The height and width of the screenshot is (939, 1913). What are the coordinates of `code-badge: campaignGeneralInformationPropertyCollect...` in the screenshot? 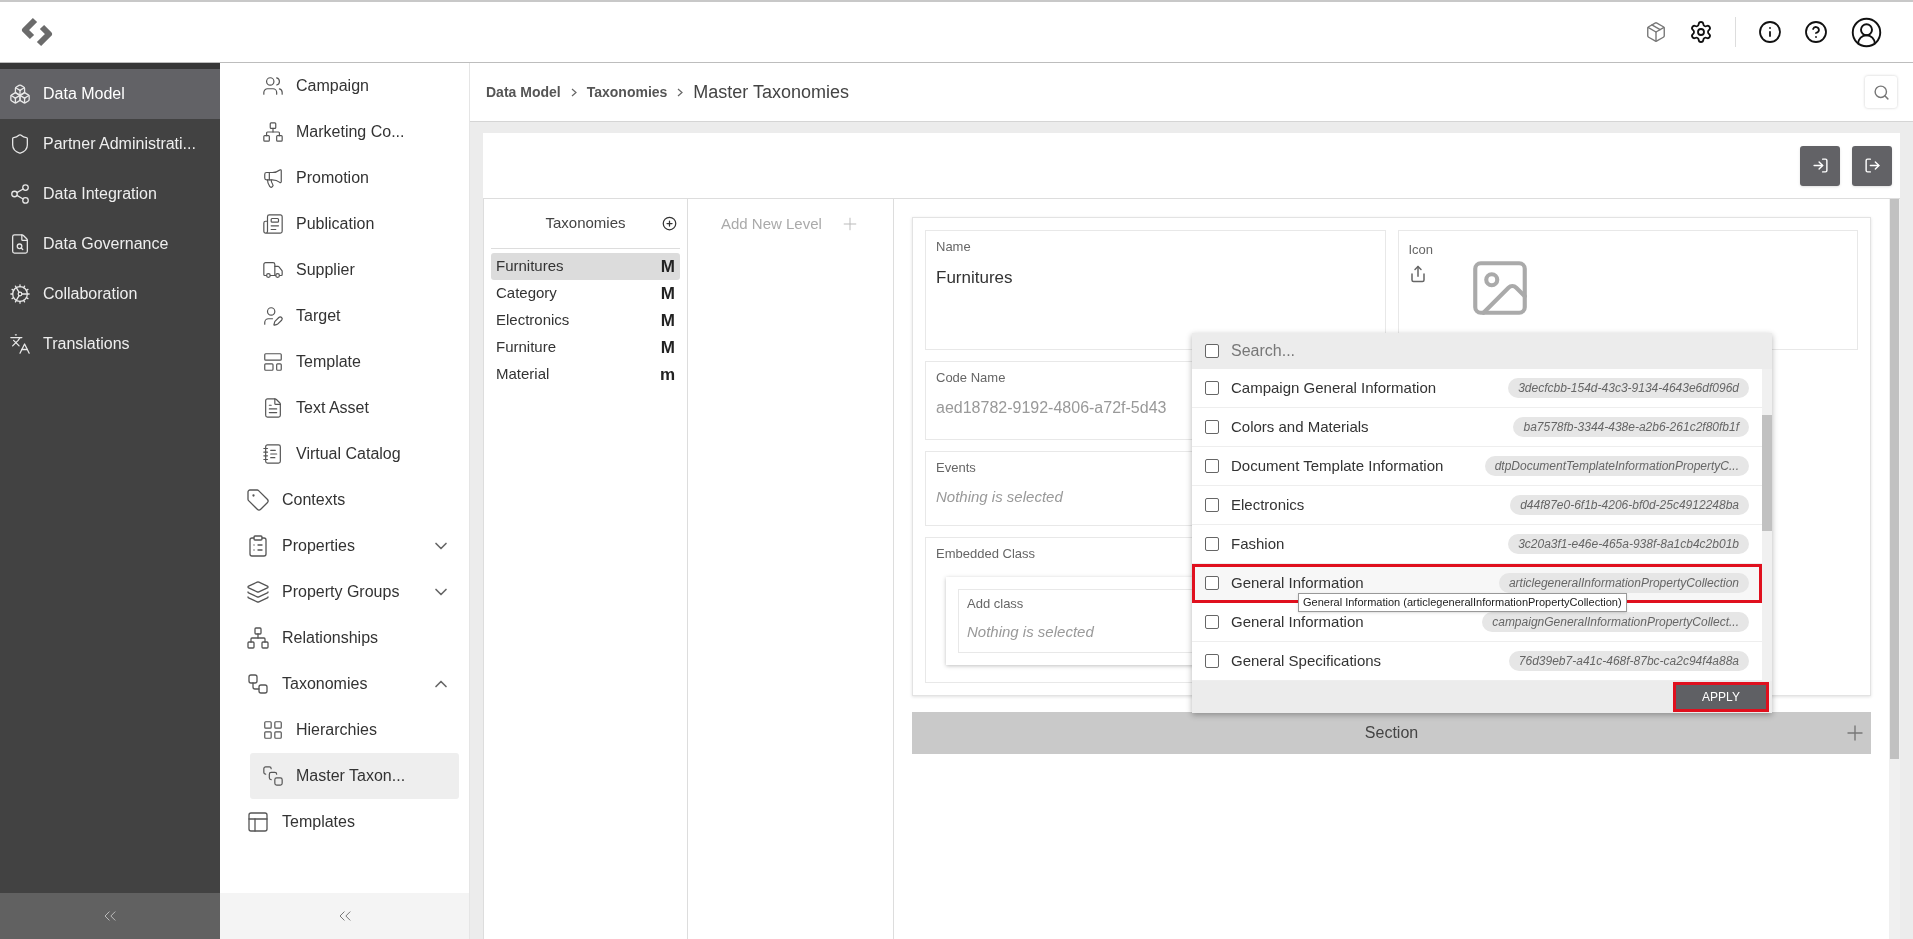 It's located at (1615, 622).